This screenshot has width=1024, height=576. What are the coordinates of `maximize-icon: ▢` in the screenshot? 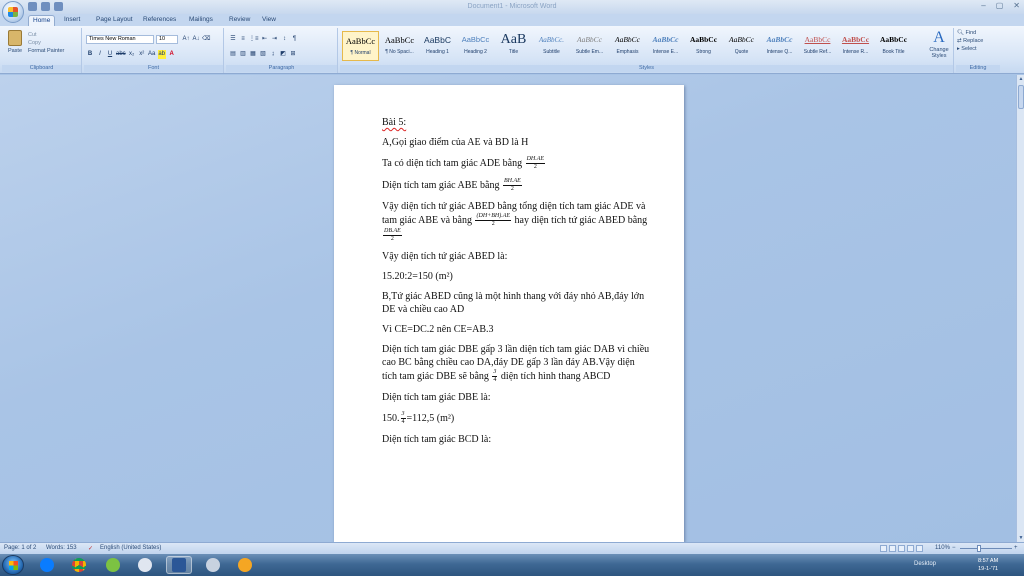 It's located at (1000, 5).